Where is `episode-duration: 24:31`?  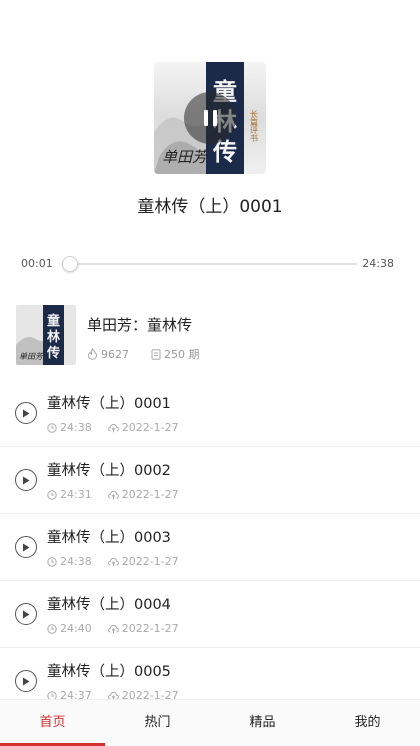 episode-duration: 24:31 is located at coordinates (69, 494).